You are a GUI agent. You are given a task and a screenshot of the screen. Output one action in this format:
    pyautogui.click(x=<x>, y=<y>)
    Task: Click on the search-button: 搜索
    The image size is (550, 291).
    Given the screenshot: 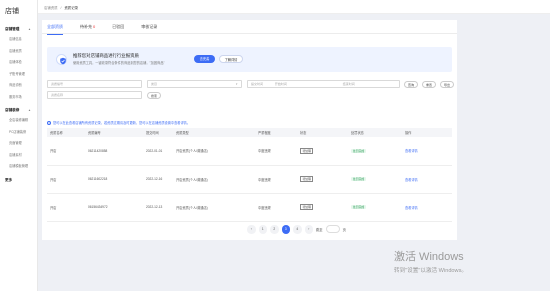 What is the action you would take?
    pyautogui.click(x=154, y=95)
    